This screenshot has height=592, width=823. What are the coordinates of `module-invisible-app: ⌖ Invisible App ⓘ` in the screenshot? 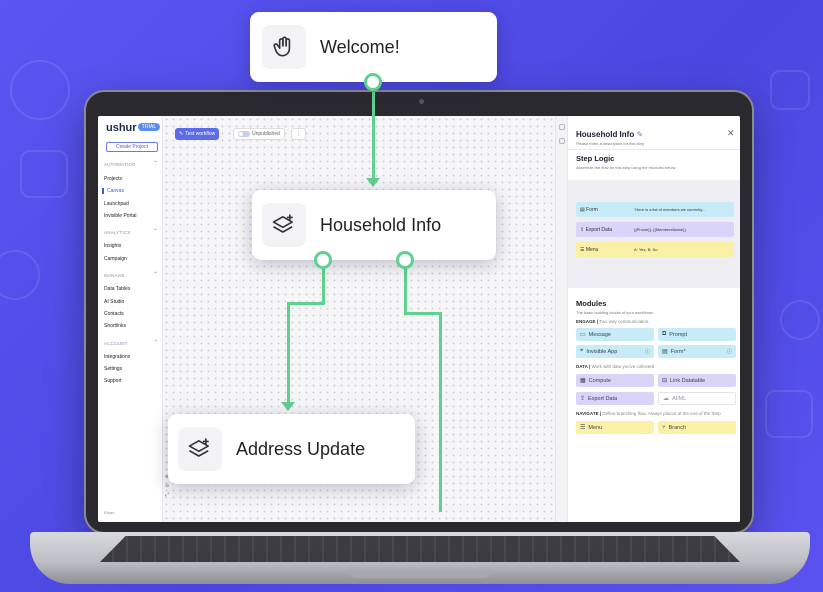 It's located at (615, 351).